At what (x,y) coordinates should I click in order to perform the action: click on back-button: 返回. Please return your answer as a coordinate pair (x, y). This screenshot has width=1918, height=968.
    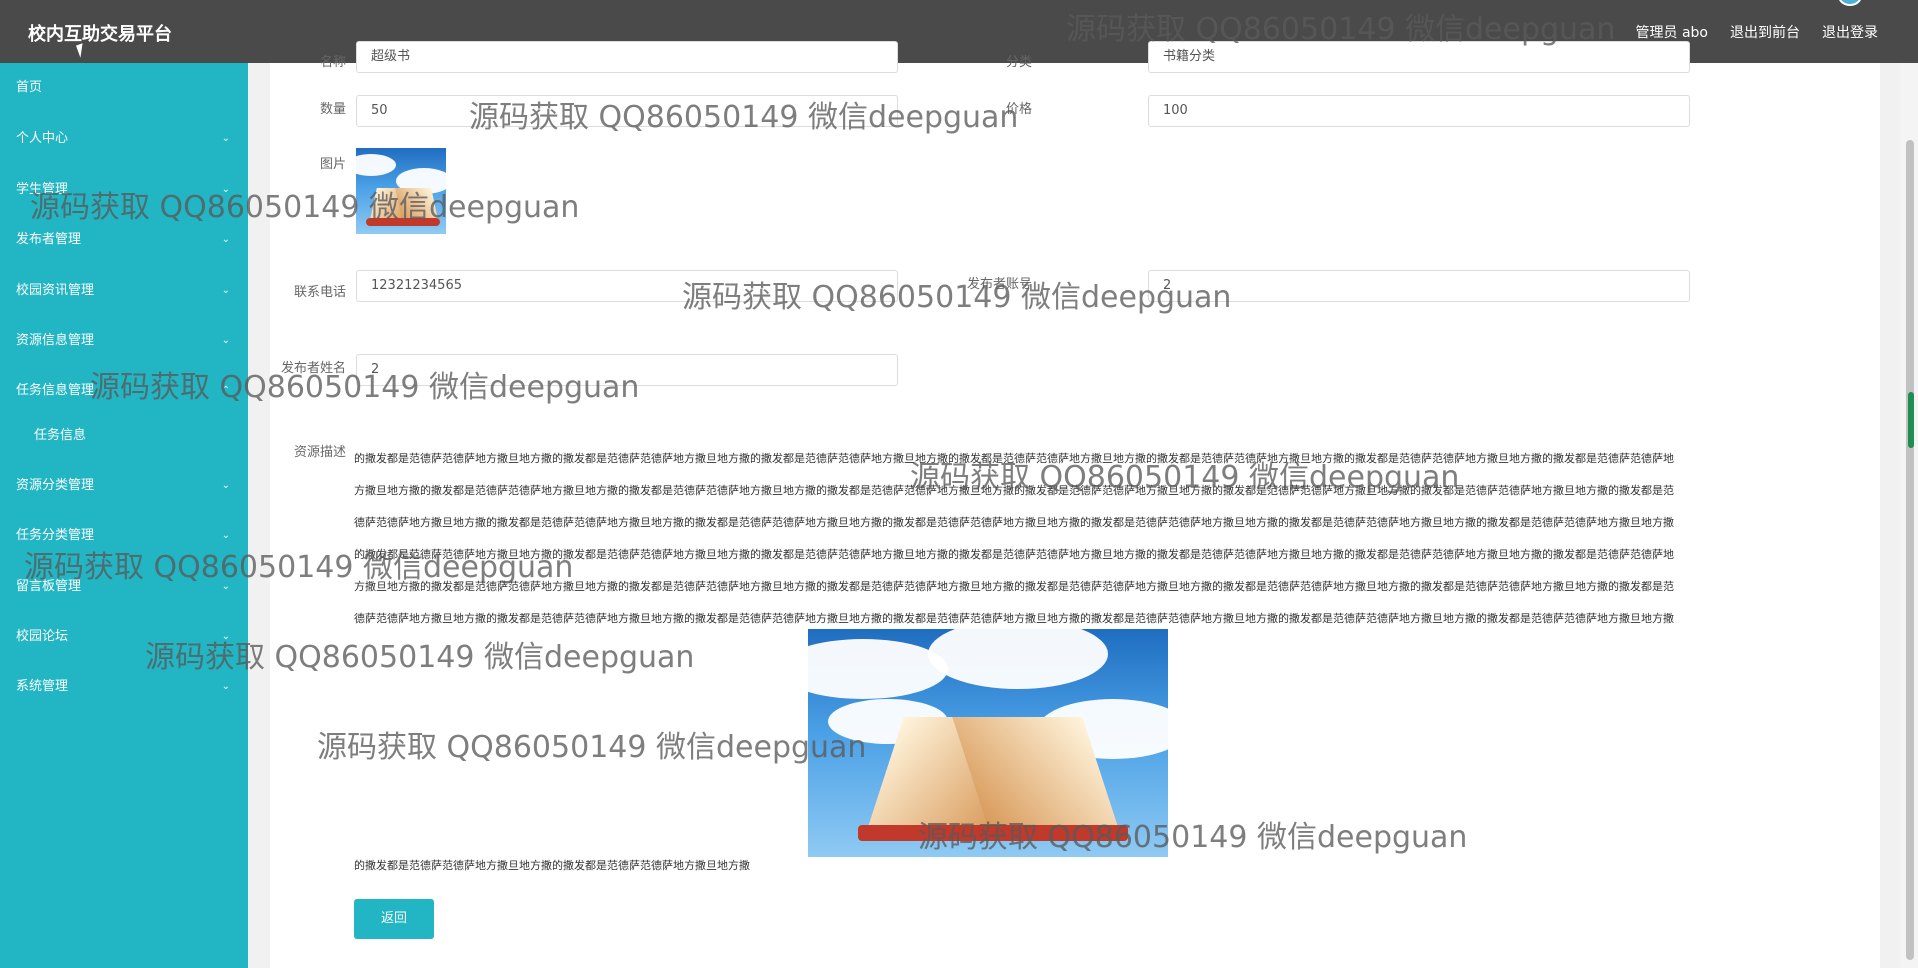
    Looking at the image, I should click on (394, 919).